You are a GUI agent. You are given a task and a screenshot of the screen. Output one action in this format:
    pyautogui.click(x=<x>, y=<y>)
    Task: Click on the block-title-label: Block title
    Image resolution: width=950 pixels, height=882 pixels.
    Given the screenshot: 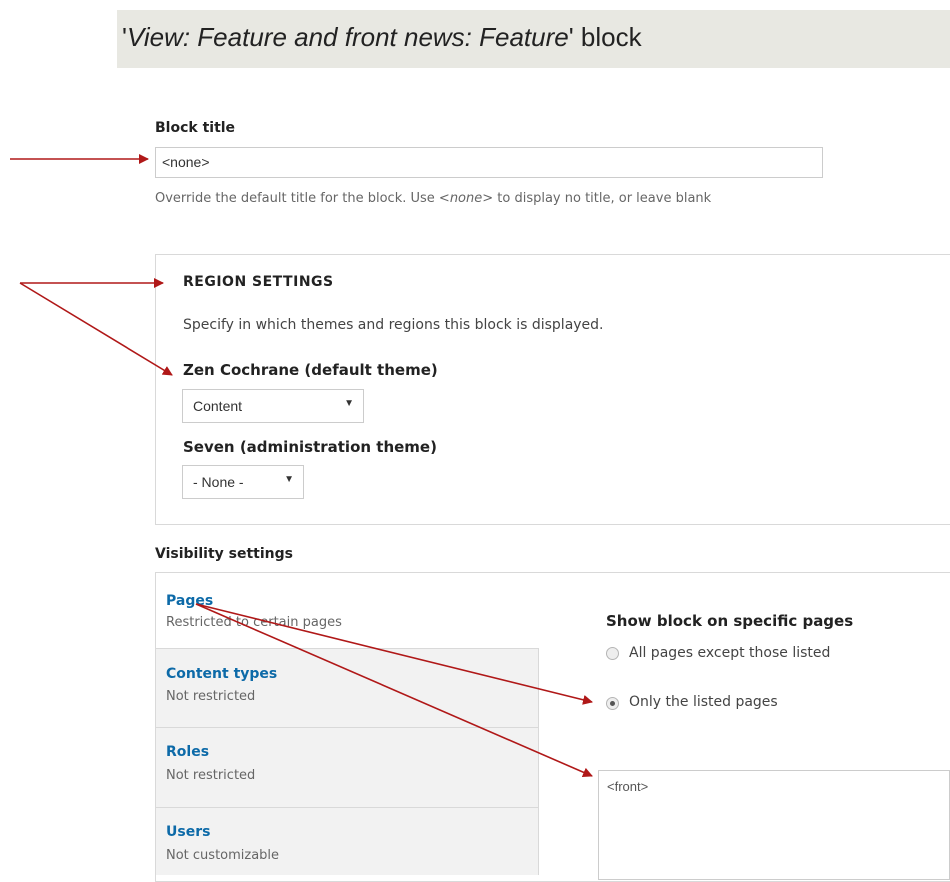 What is the action you would take?
    pyautogui.click(x=195, y=128)
    